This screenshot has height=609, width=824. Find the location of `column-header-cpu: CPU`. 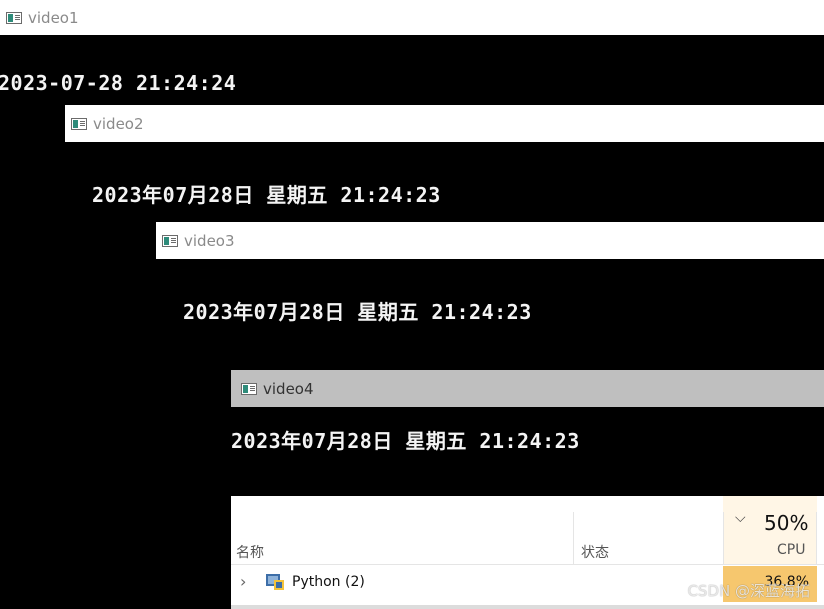

column-header-cpu: CPU is located at coordinates (791, 550).